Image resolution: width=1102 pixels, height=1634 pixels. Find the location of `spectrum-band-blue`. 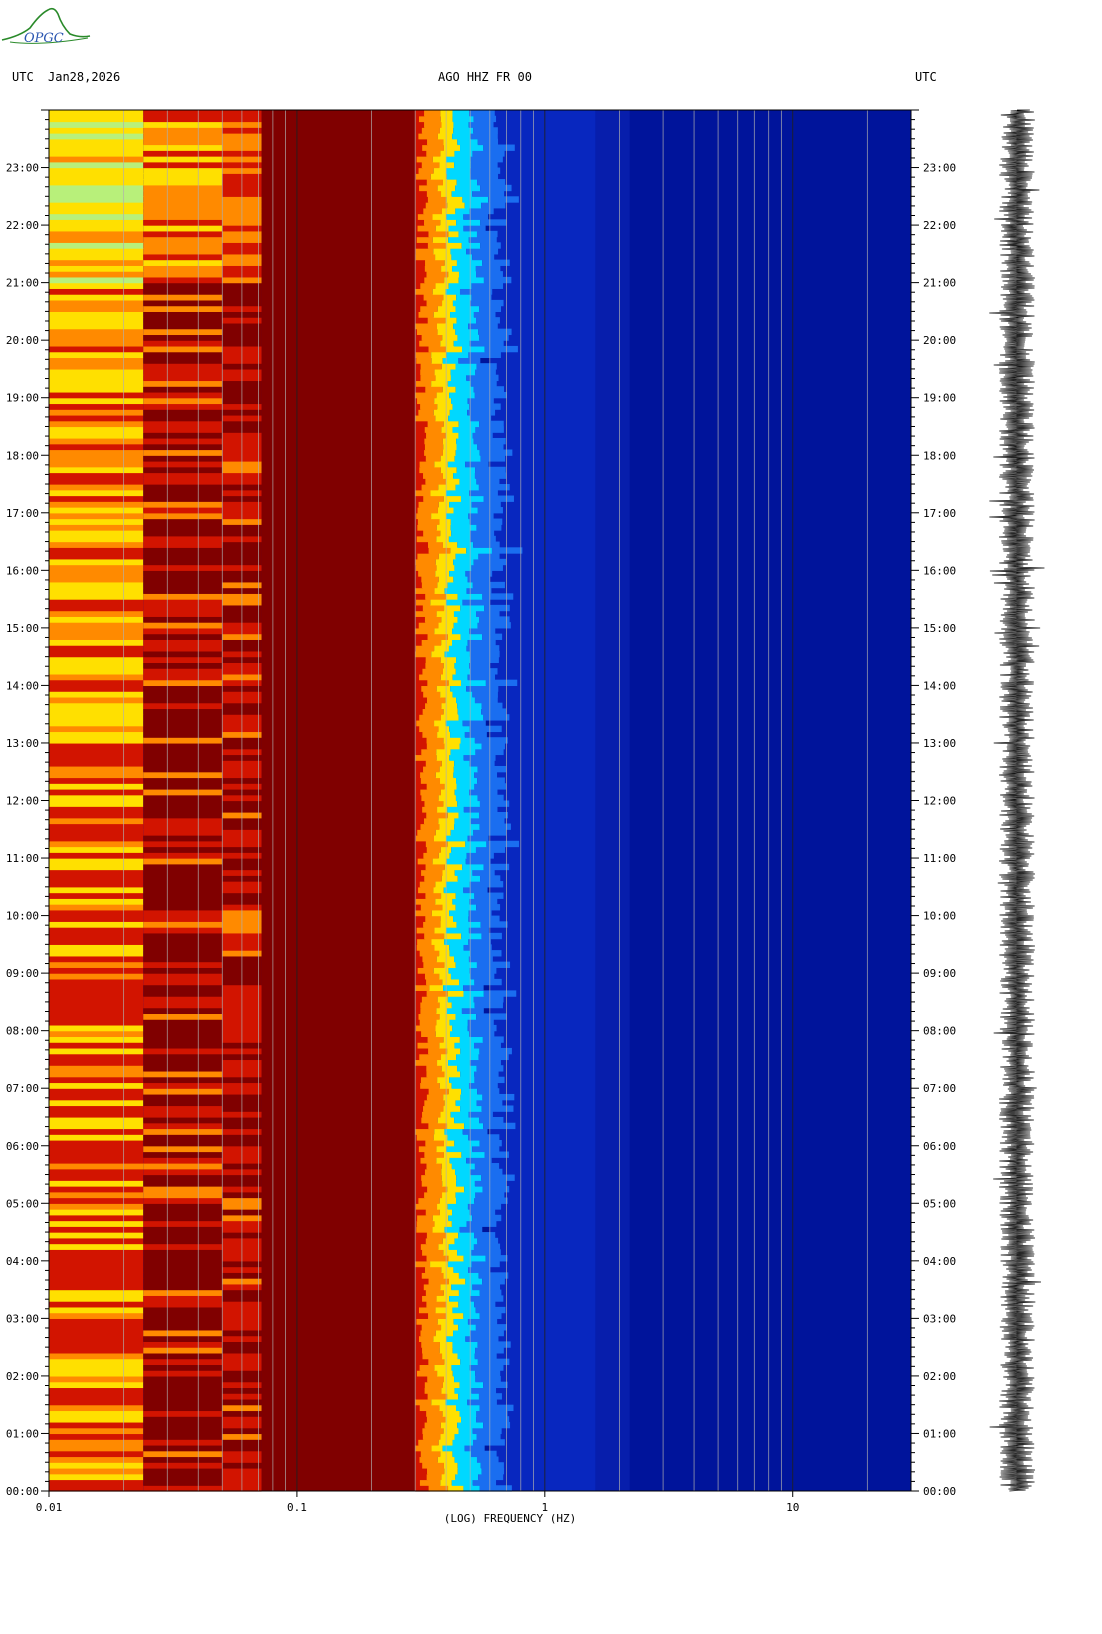

spectrum-band-blue is located at coordinates (612, 800).